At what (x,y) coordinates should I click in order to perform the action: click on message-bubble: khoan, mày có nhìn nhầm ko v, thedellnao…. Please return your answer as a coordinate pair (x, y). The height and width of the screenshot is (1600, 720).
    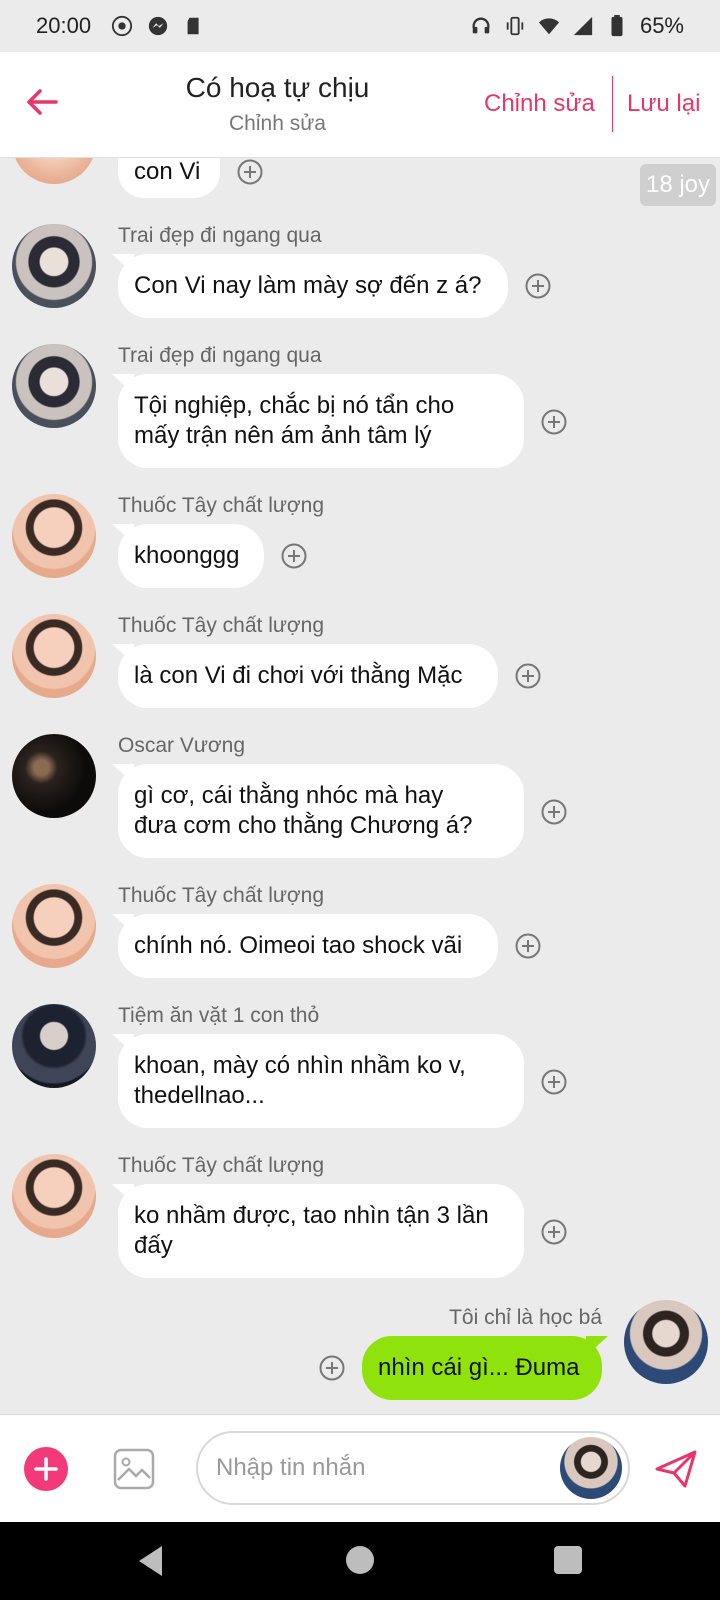
    Looking at the image, I should click on (321, 1081).